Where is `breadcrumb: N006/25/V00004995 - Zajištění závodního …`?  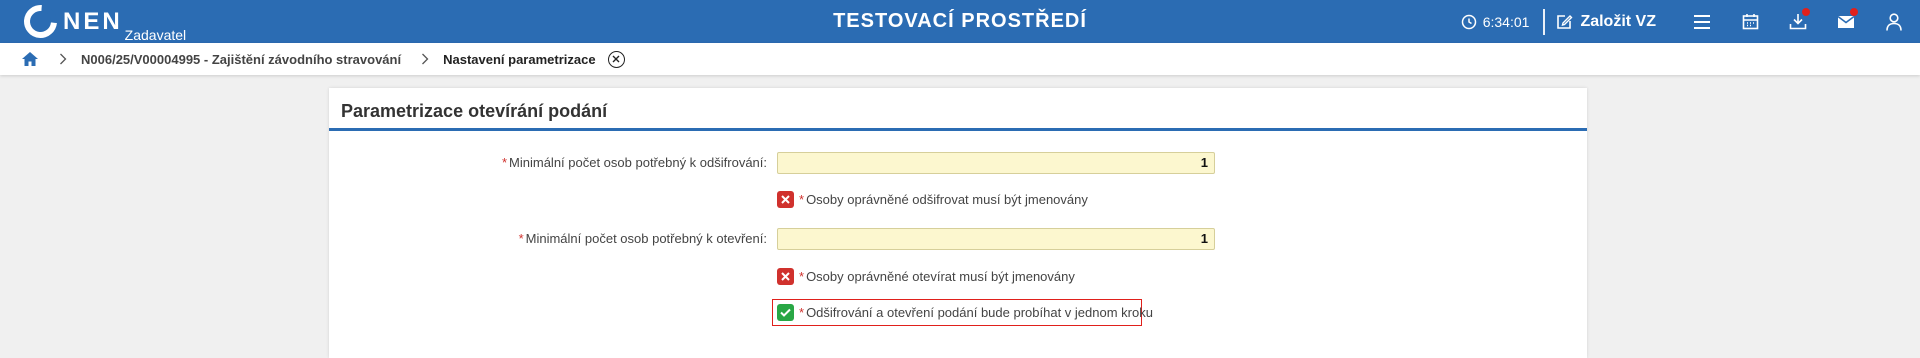 breadcrumb: N006/25/V00004995 - Zajištění závodního … is located at coordinates (960, 59).